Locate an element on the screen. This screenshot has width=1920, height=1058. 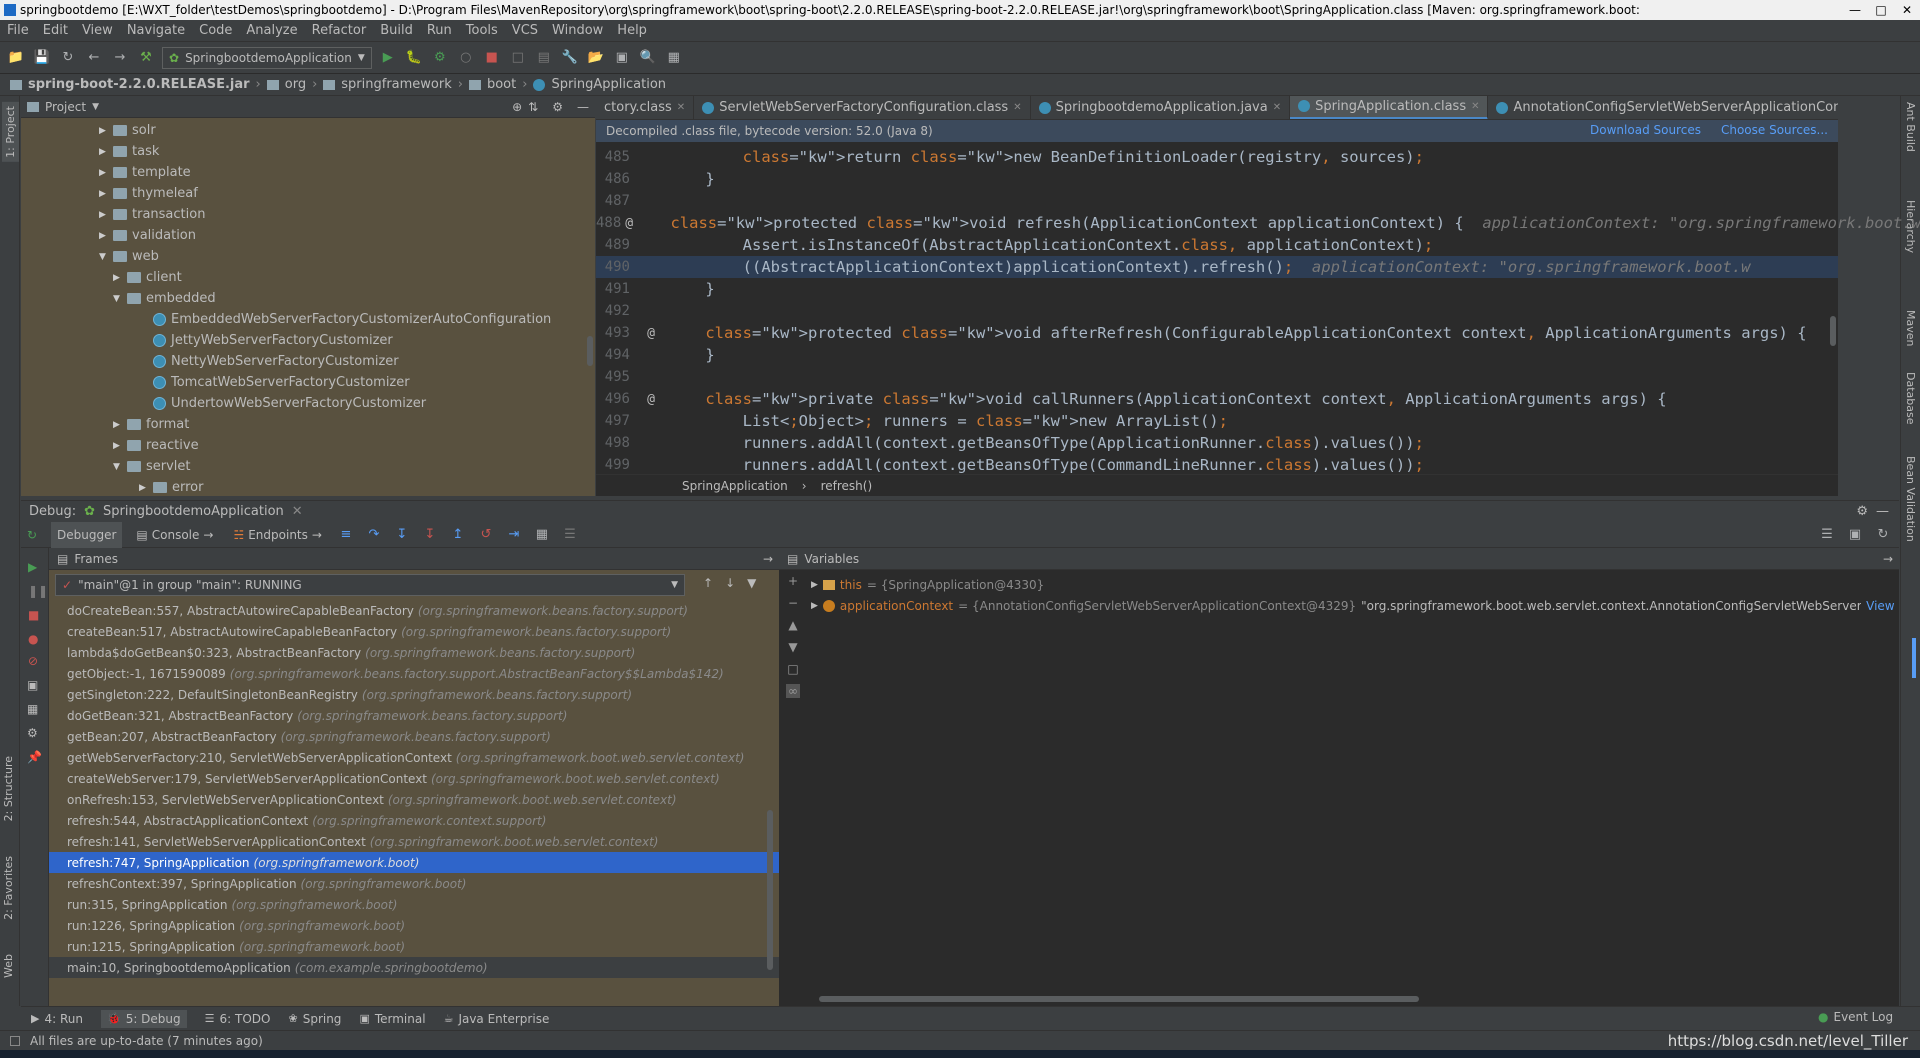
profile-icon: ○ is located at coordinates (466, 58).